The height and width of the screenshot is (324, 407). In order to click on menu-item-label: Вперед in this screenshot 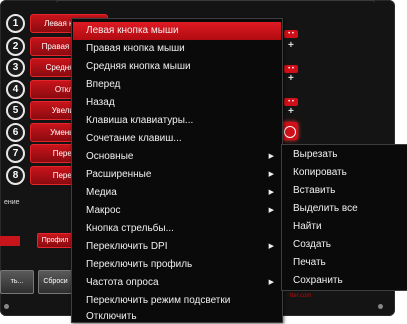, I will do `click(103, 84)`.